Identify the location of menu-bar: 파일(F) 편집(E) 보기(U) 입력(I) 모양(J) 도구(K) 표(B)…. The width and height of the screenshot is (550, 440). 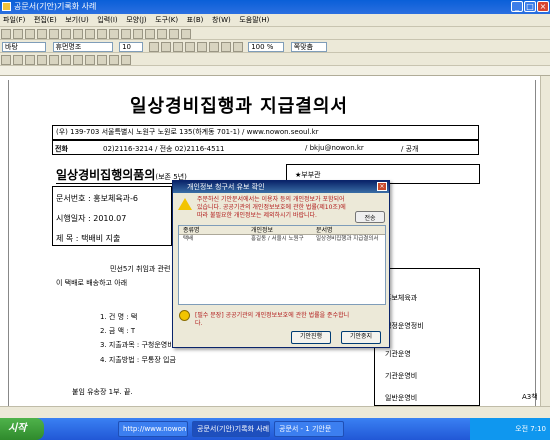
(275, 20).